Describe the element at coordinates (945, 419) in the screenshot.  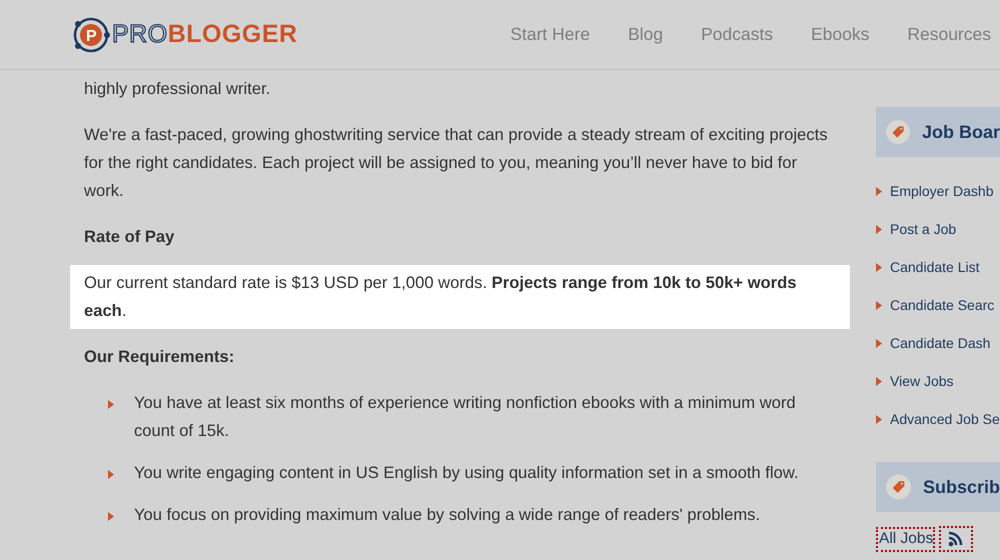
I see `sidebar-link: Advanced Job Se` at that location.